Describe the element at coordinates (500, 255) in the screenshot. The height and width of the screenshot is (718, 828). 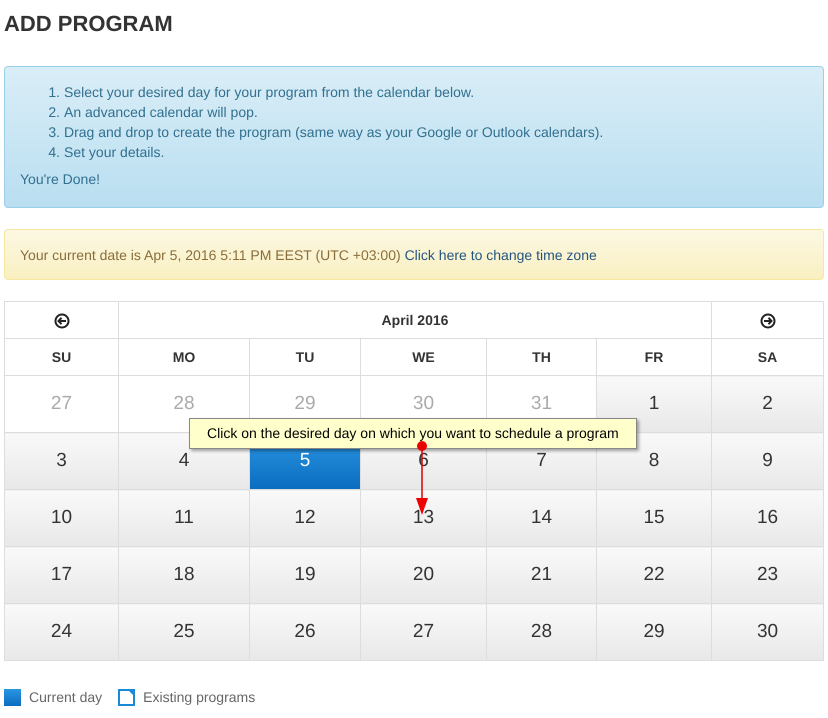
I see `change-timezone-link: Click here to change time zone` at that location.